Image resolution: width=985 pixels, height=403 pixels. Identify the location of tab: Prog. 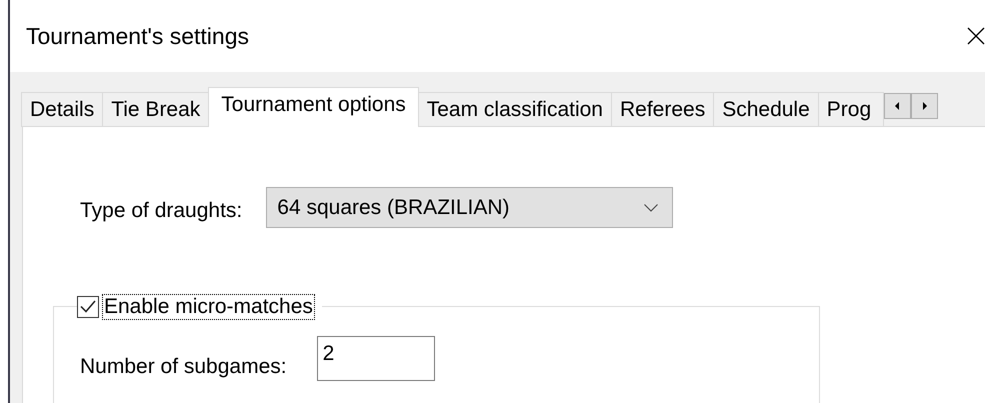
(851, 109).